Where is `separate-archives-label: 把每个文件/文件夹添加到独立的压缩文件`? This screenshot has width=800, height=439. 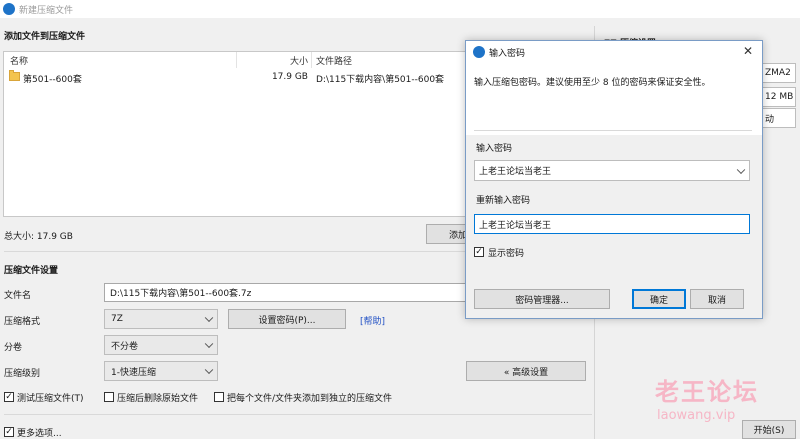 separate-archives-label: 把每个文件/文件夹添加到独立的压缩文件 is located at coordinates (310, 399).